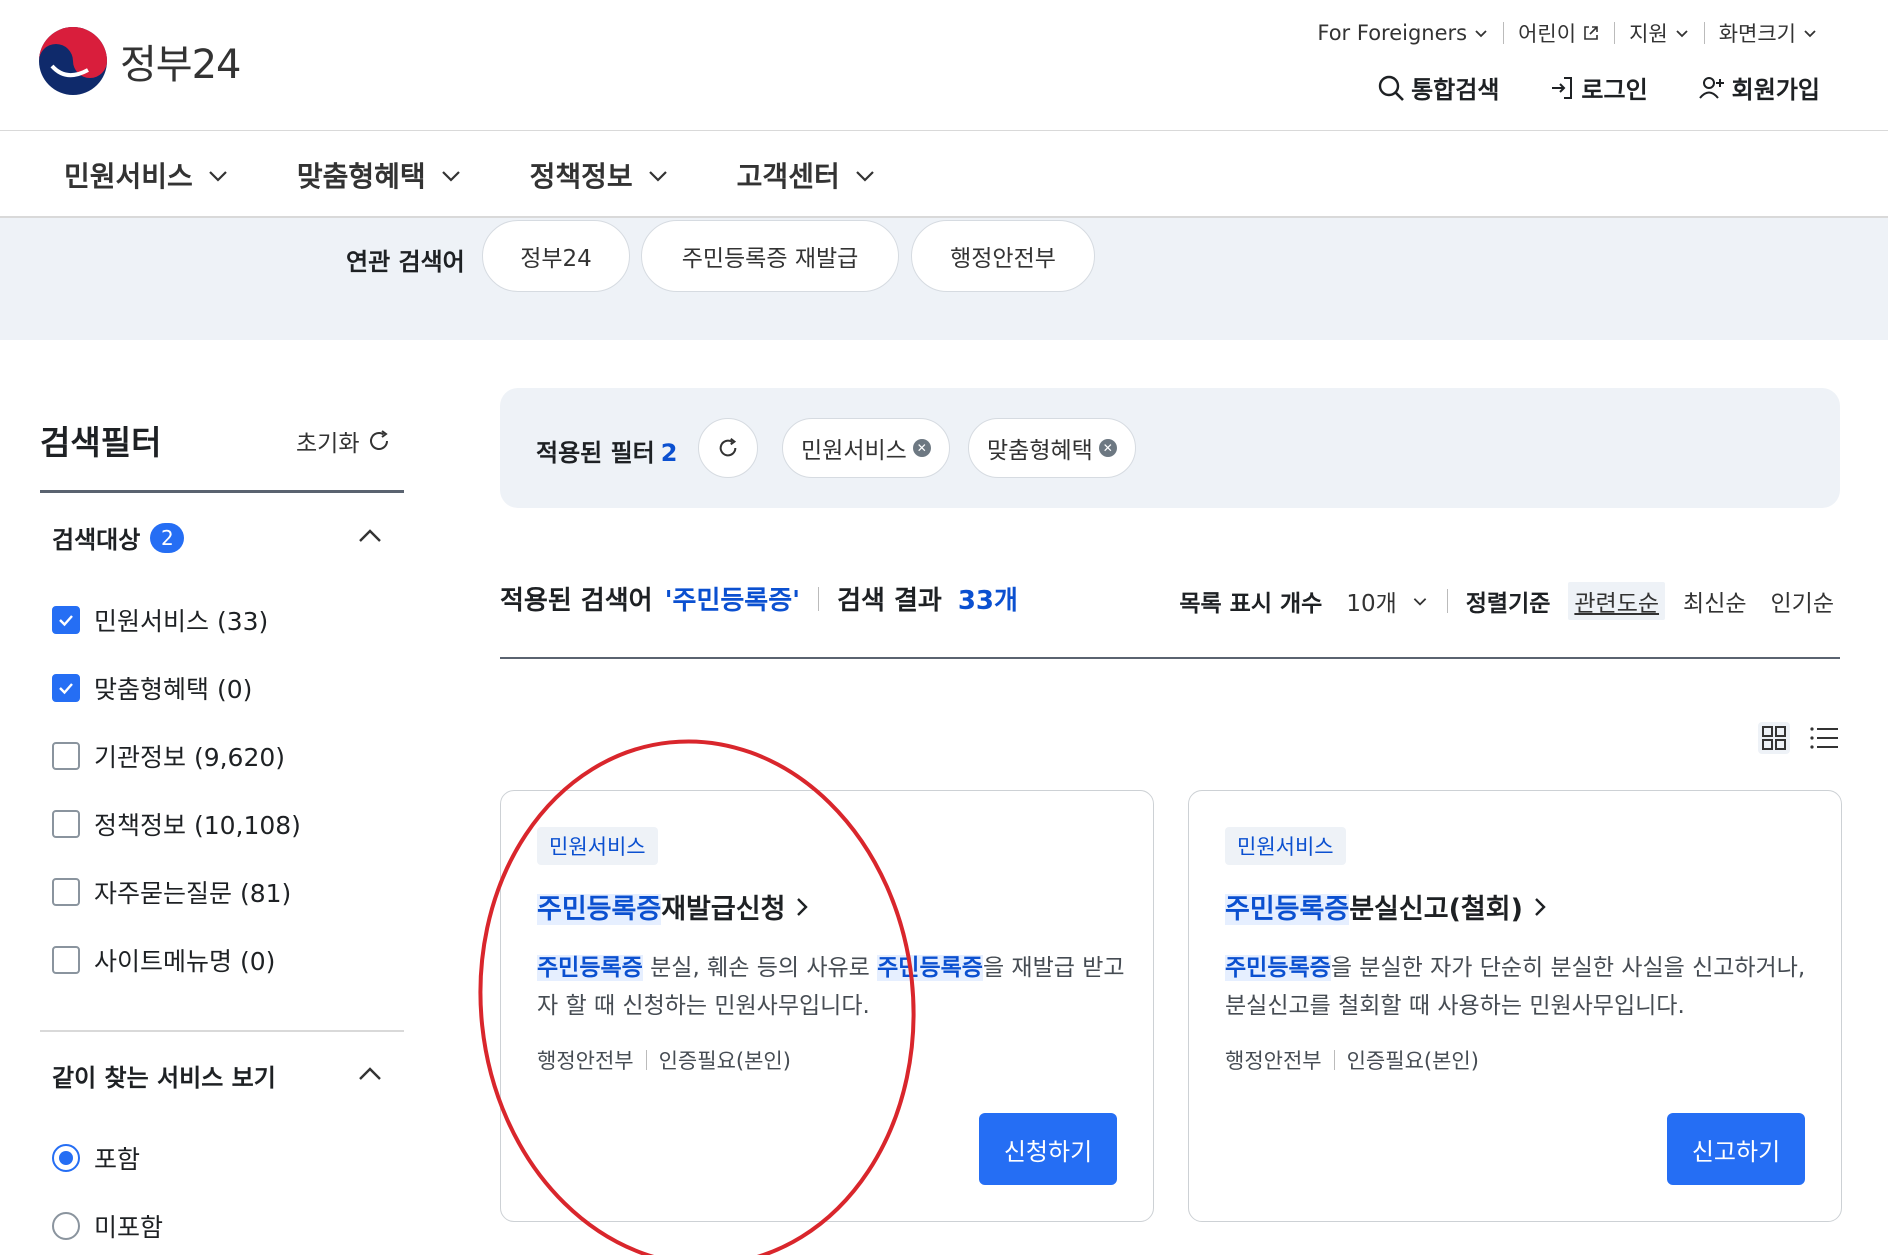 The width and height of the screenshot is (1888, 1255). I want to click on radio-include: 포함, so click(96, 1158).